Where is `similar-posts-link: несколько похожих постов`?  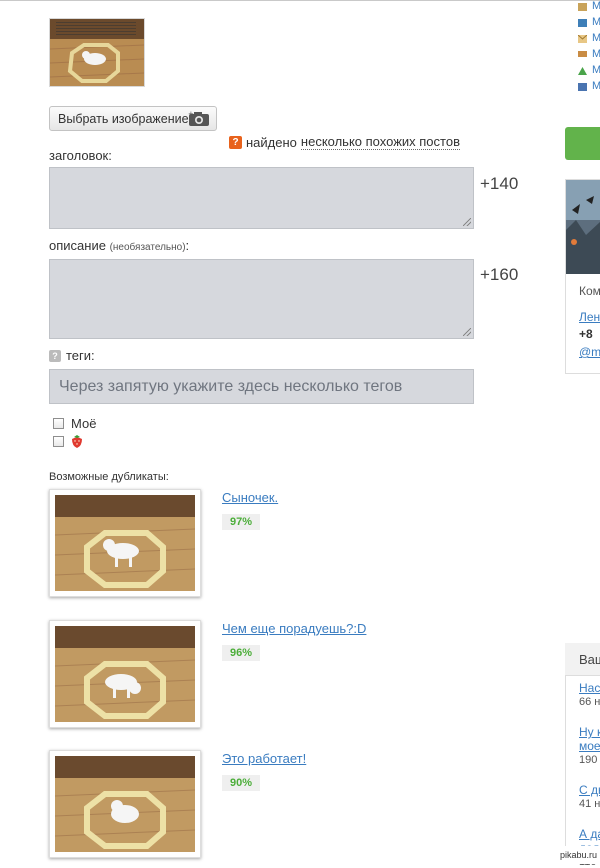
similar-posts-link: несколько похожих постов is located at coordinates (380, 142).